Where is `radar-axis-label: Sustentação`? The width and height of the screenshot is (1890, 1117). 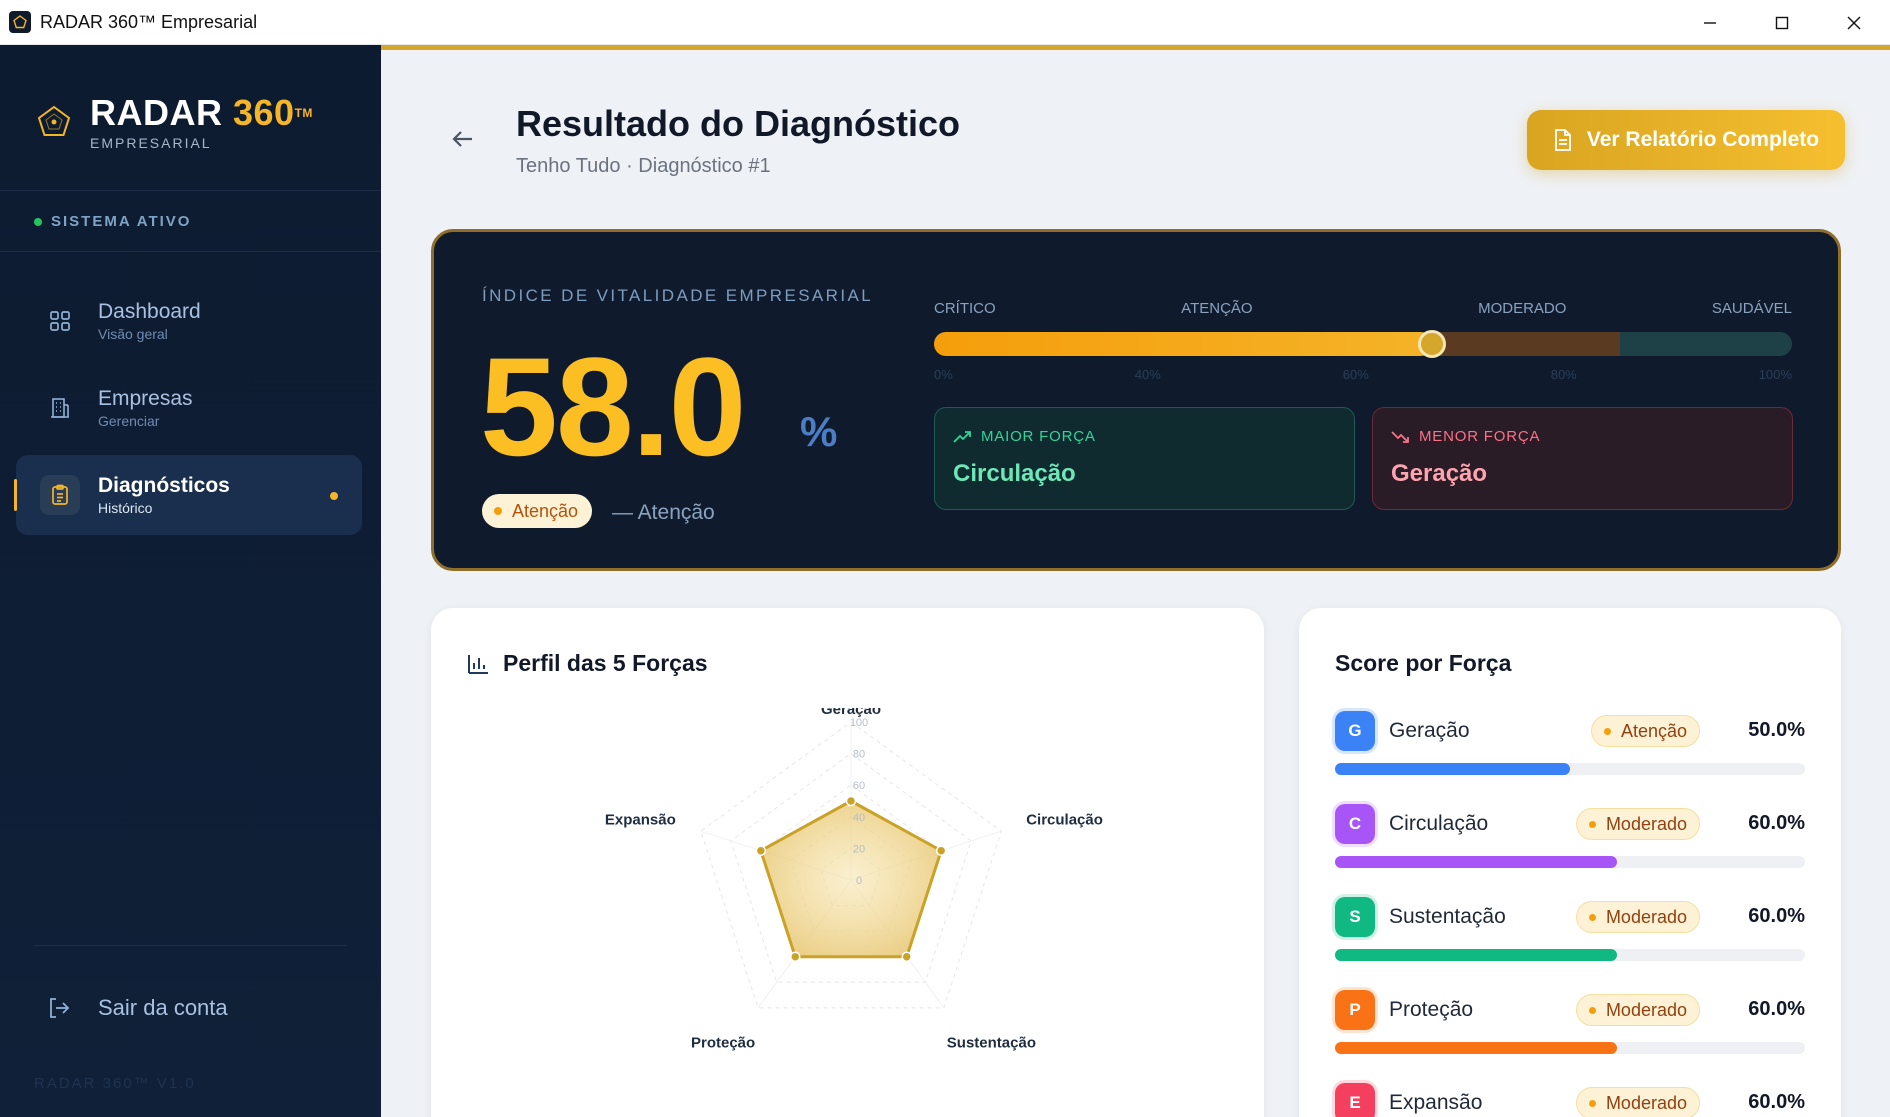
radar-axis-label: Sustentação is located at coordinates (991, 1043).